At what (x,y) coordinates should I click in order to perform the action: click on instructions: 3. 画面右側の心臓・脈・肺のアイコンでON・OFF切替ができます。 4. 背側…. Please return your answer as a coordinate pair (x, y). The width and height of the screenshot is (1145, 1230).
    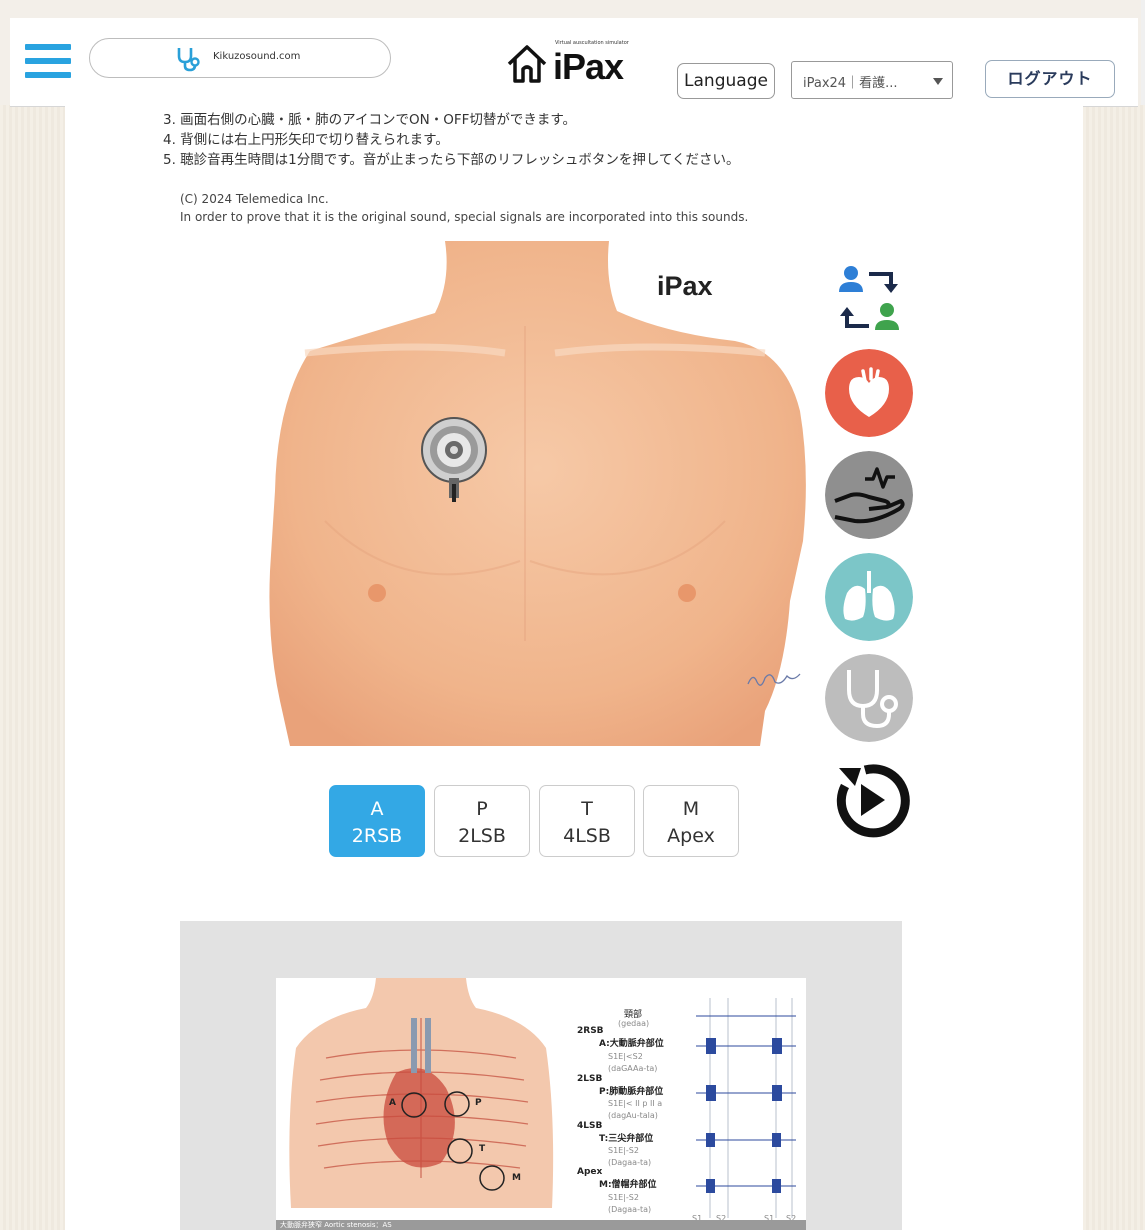
    Looking at the image, I should click on (451, 140).